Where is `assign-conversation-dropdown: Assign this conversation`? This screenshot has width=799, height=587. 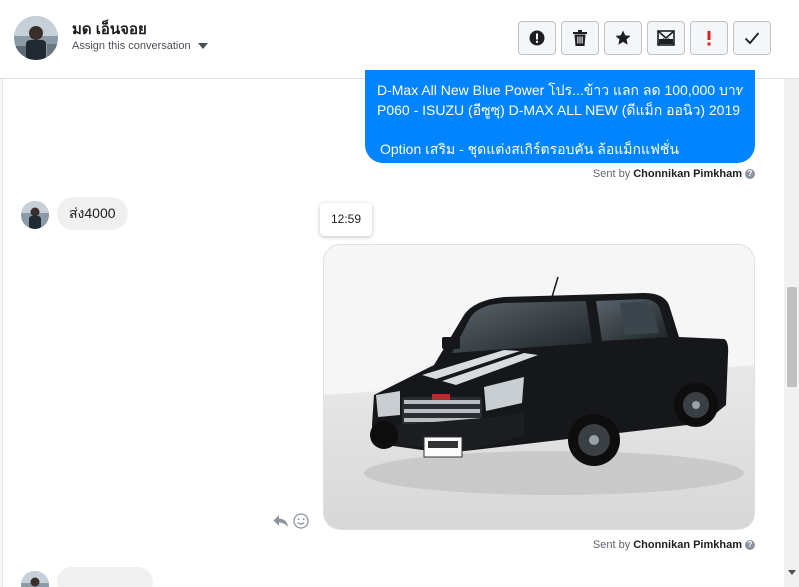 assign-conversation-dropdown: Assign this conversation is located at coordinates (140, 46).